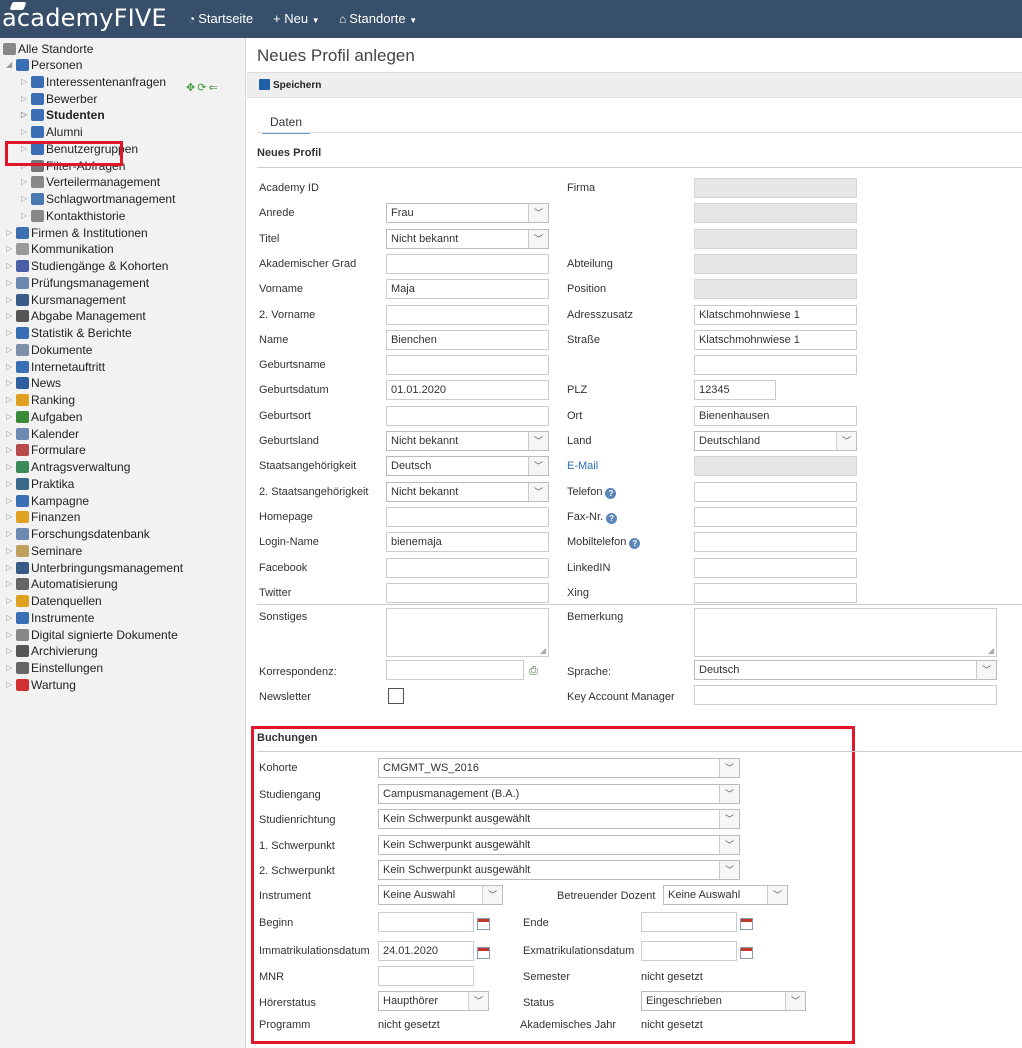  Describe the element at coordinates (775, 415) in the screenshot. I see `profile_right-input: Bienenhausen` at that location.